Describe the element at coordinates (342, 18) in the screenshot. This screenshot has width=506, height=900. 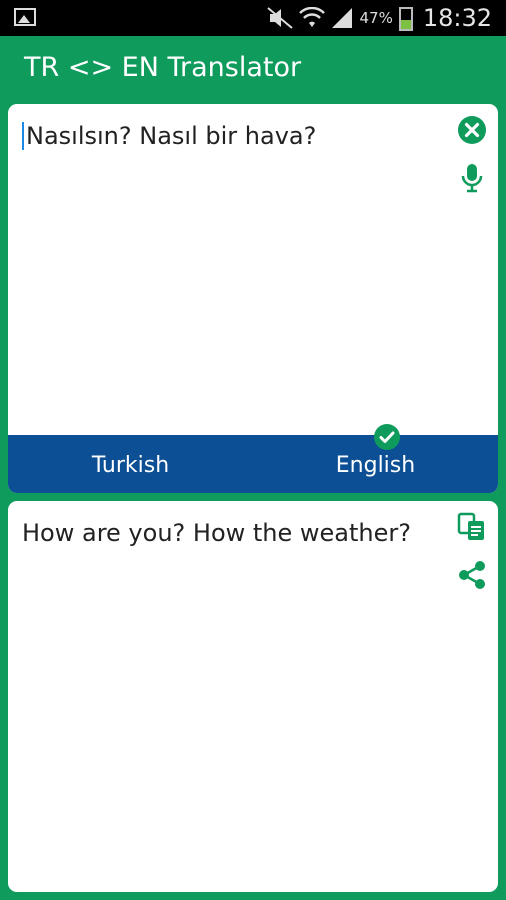
I see `signal-icon` at that location.